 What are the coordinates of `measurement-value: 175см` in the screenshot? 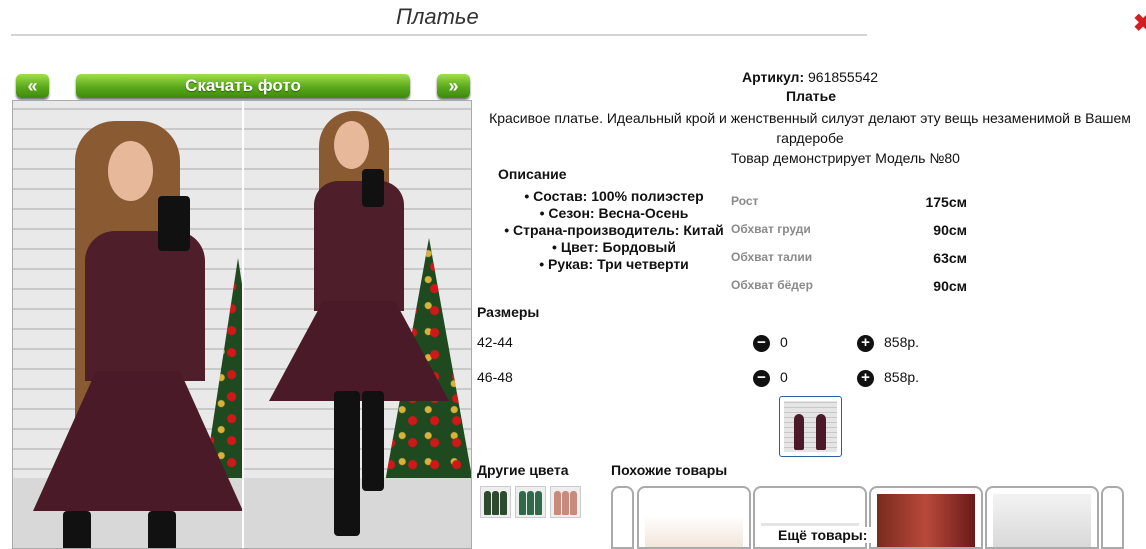 It's located at (946, 202).